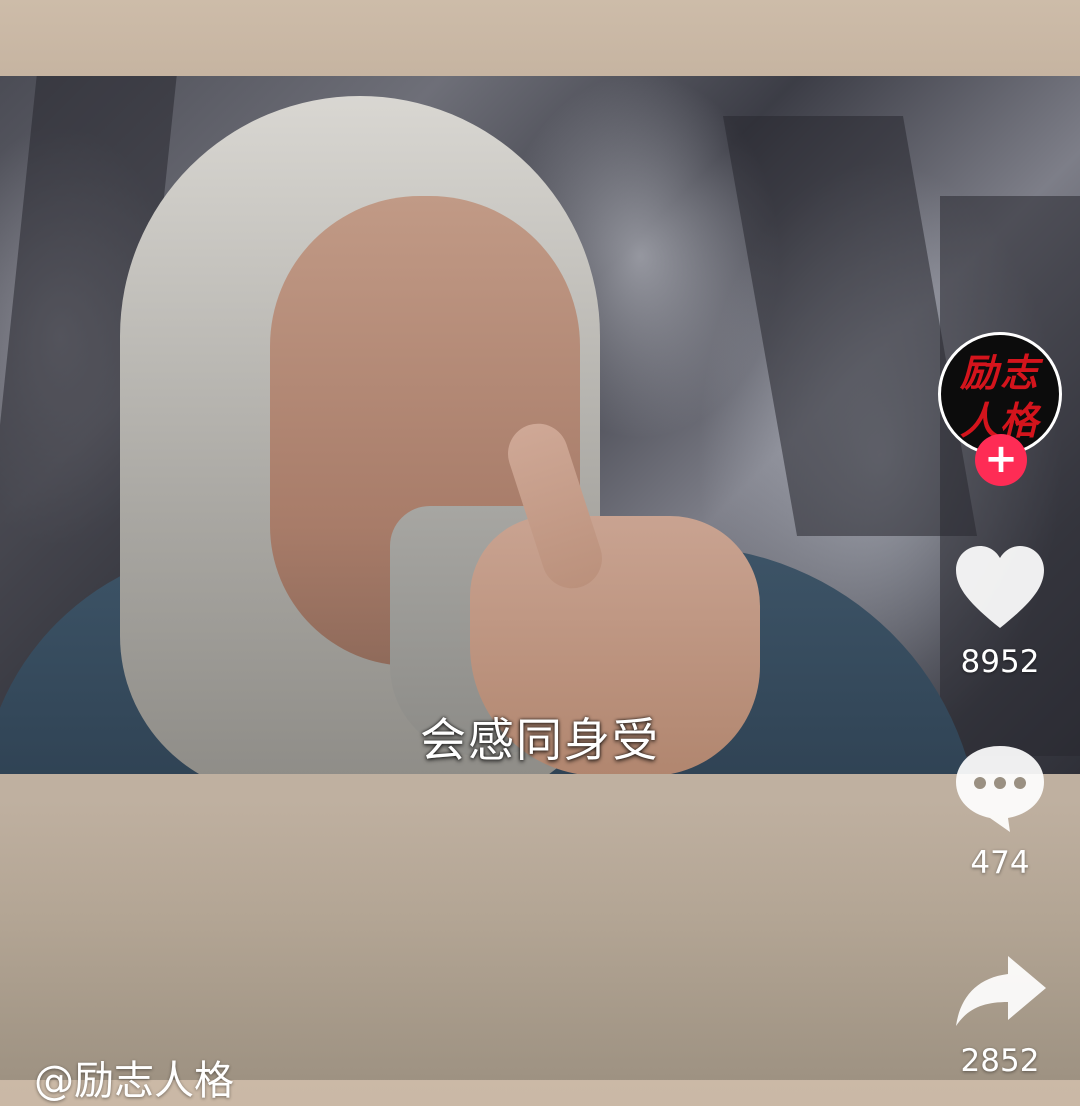  I want to click on share-count: 2852, so click(1000, 1061).